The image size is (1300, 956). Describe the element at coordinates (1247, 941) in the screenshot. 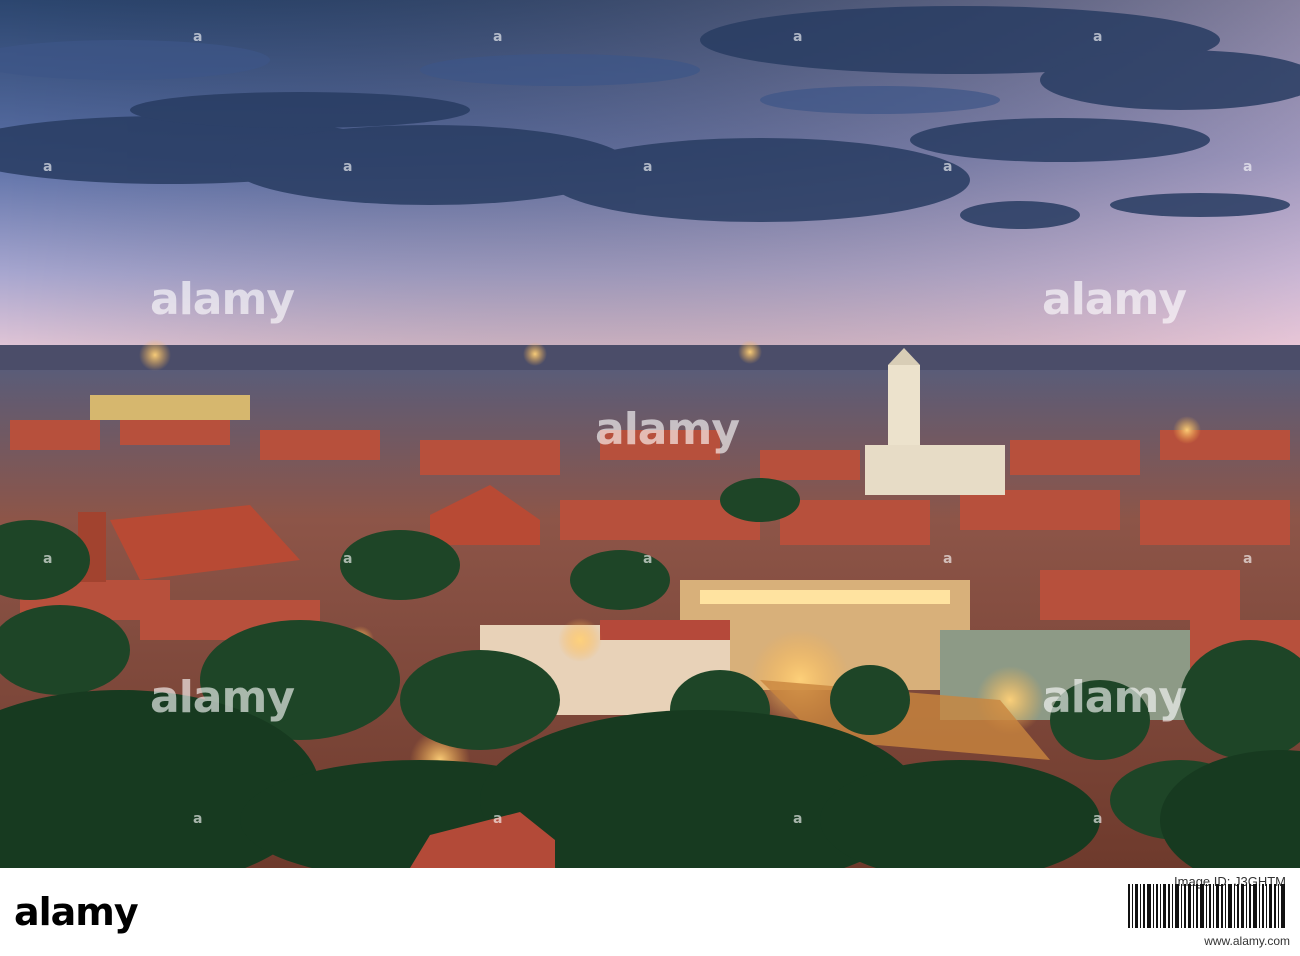

I see `alamy-url: www.alamy.com` at that location.